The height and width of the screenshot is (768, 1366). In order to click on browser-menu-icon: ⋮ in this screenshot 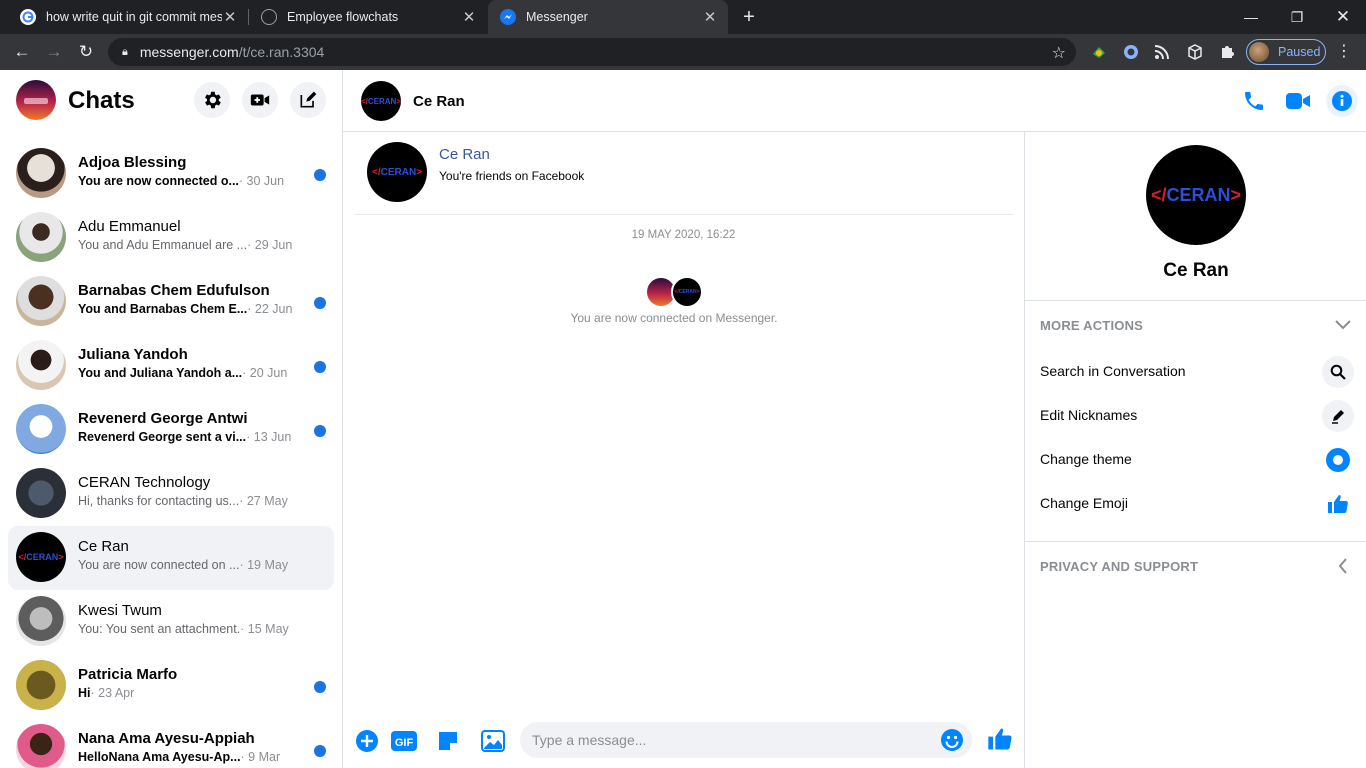, I will do `click(1344, 51)`.